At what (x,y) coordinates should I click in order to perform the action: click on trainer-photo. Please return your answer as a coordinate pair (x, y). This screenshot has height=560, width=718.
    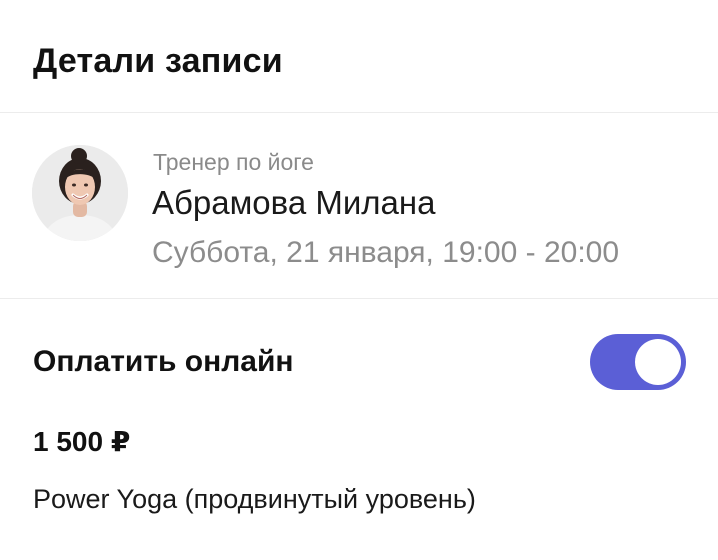
    Looking at the image, I should click on (80, 193).